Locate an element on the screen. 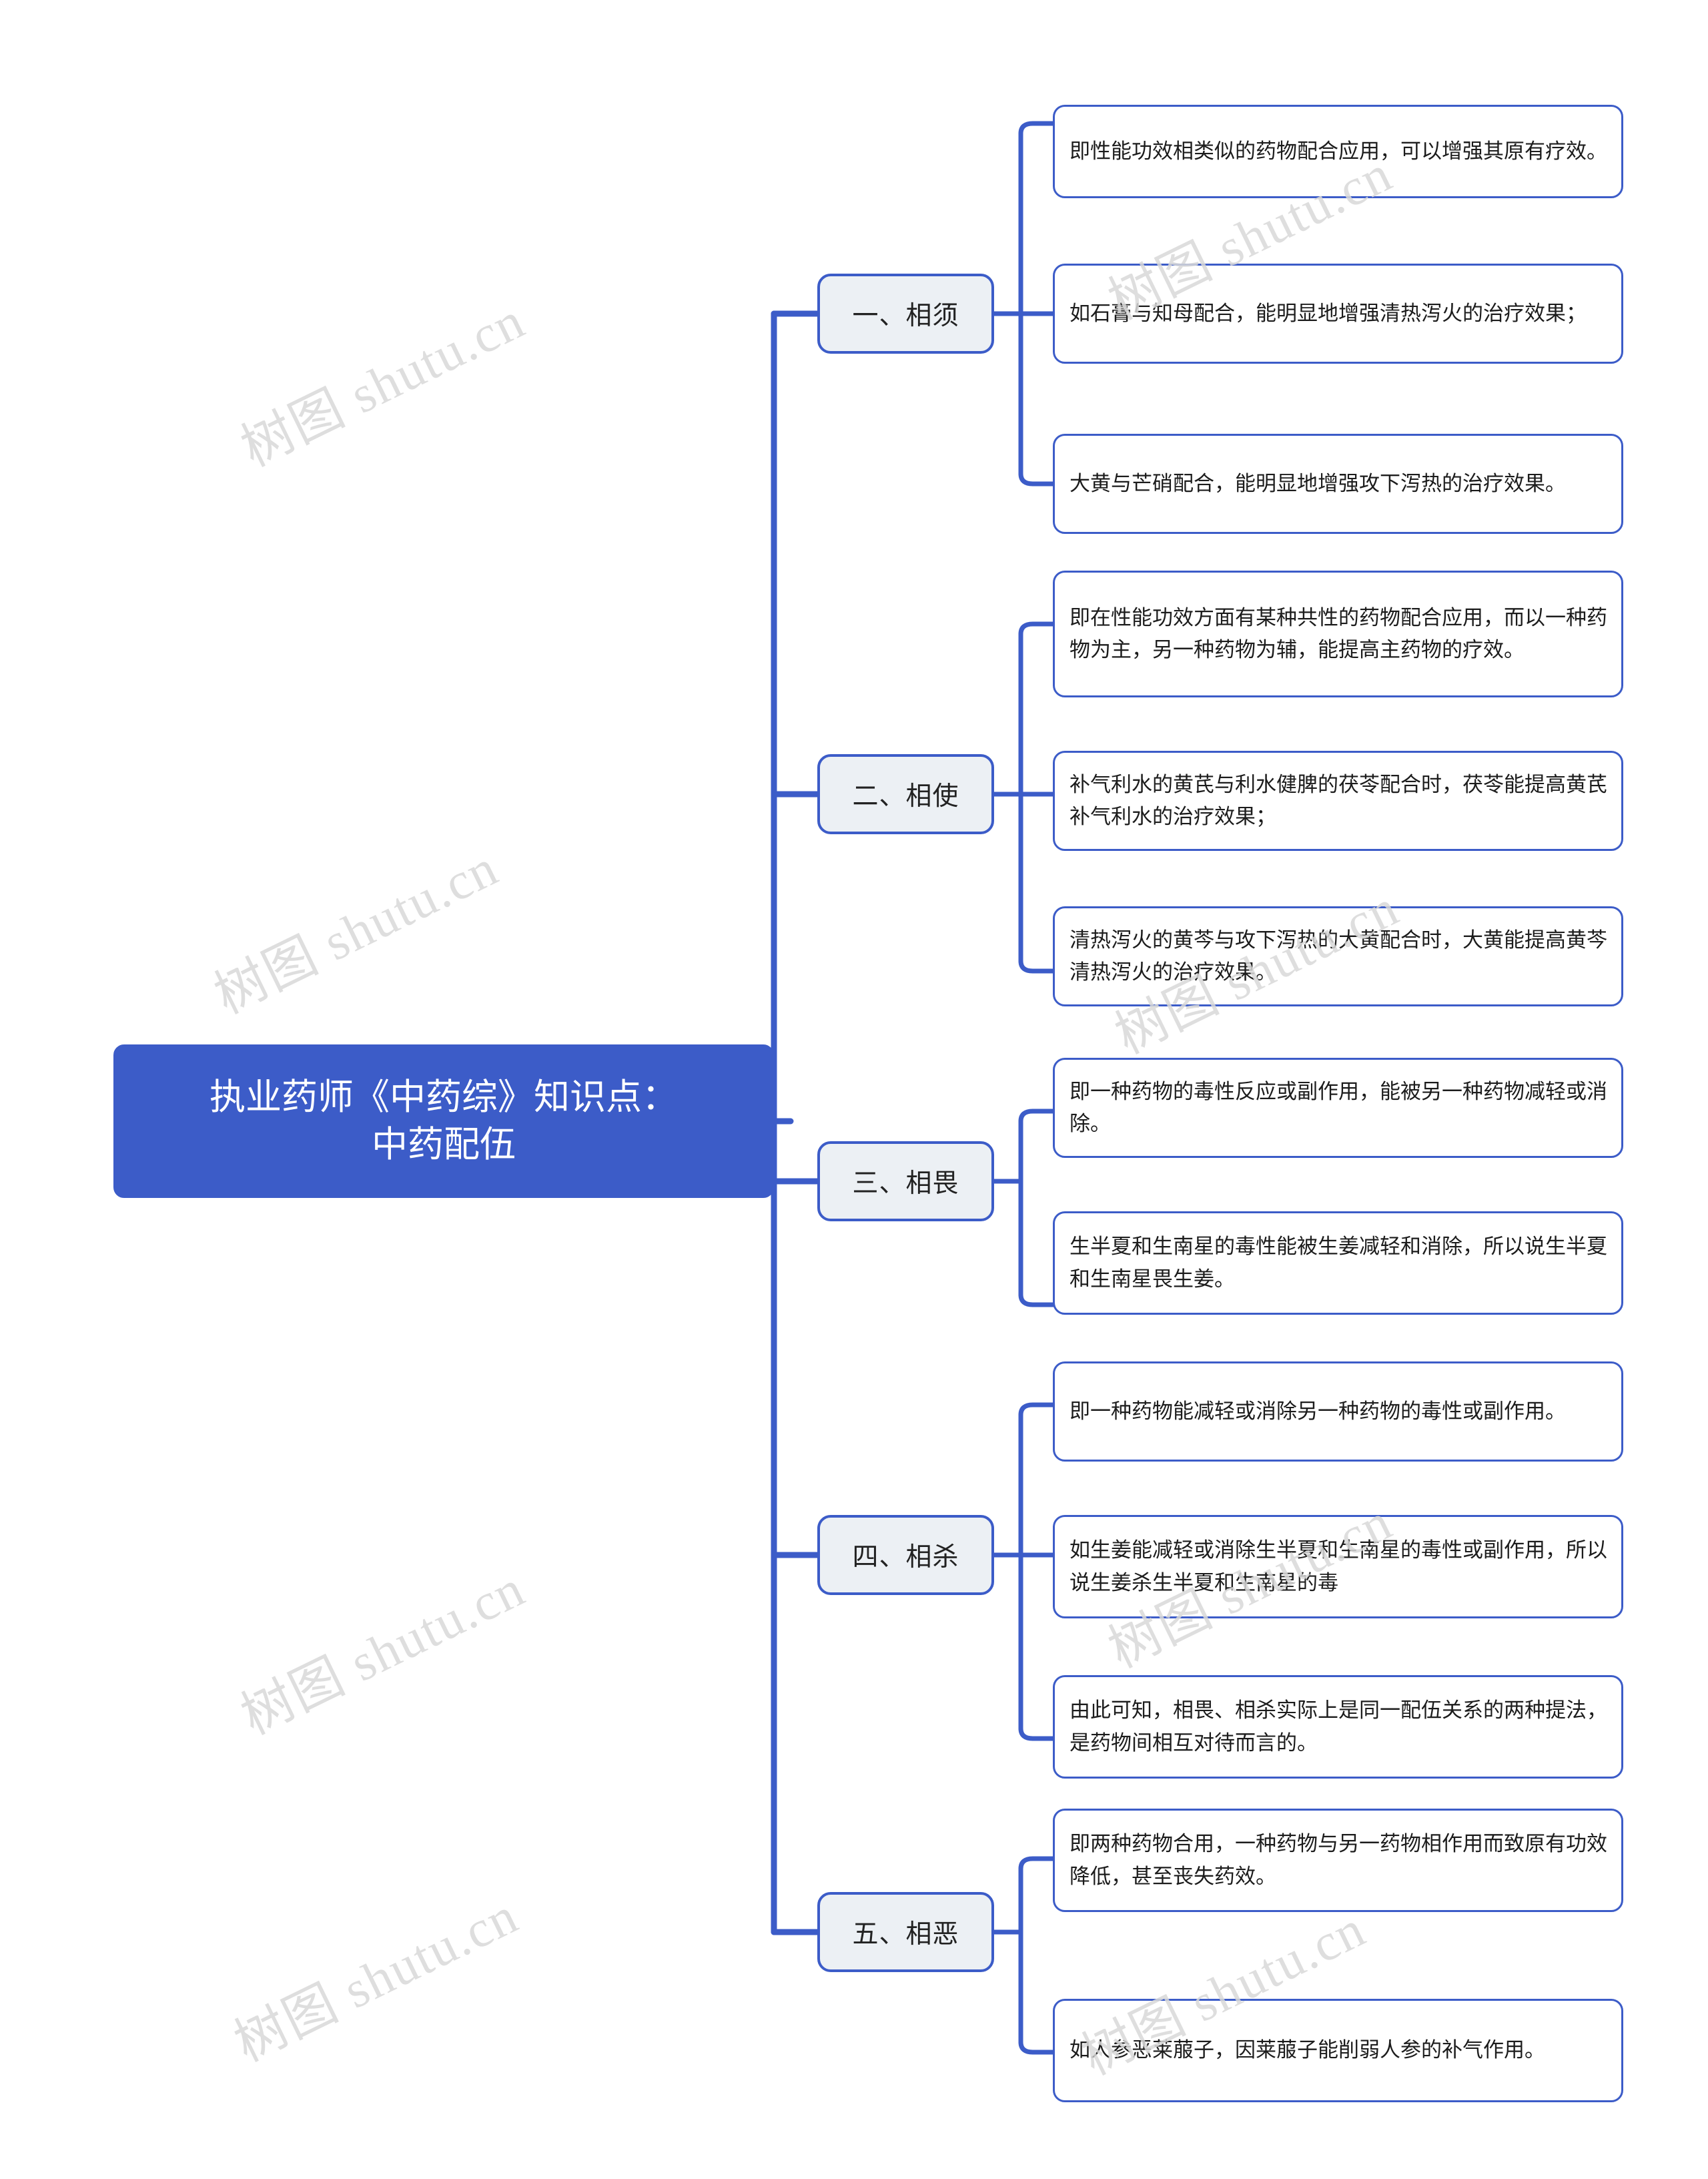 The width and height of the screenshot is (1708, 2179). branch-node-1: 一、相须 is located at coordinates (906, 314).